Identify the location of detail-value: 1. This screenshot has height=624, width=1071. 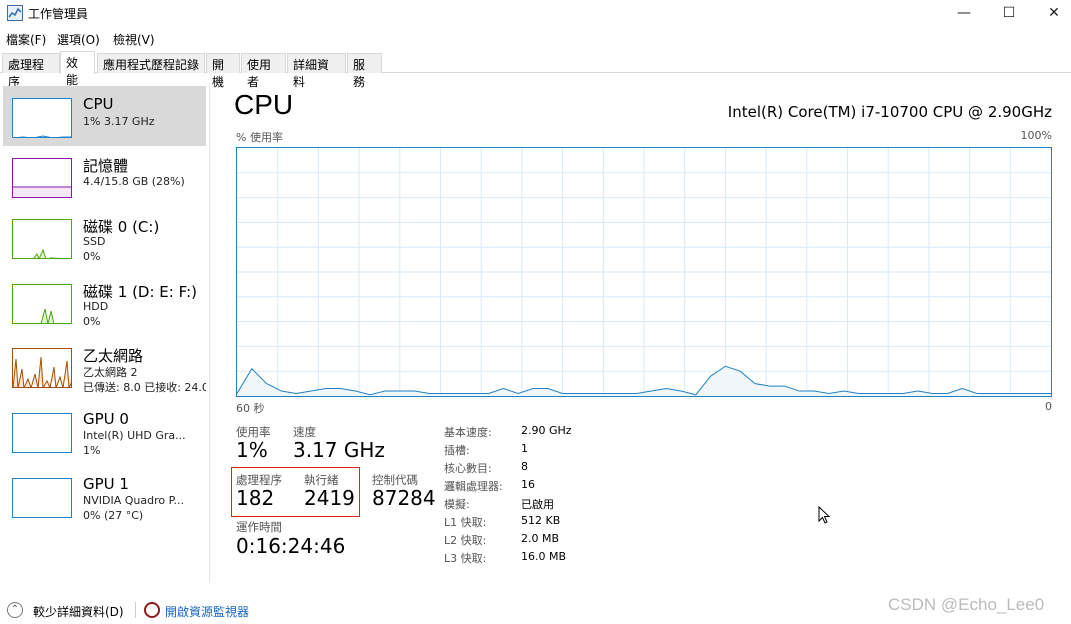
(524, 448).